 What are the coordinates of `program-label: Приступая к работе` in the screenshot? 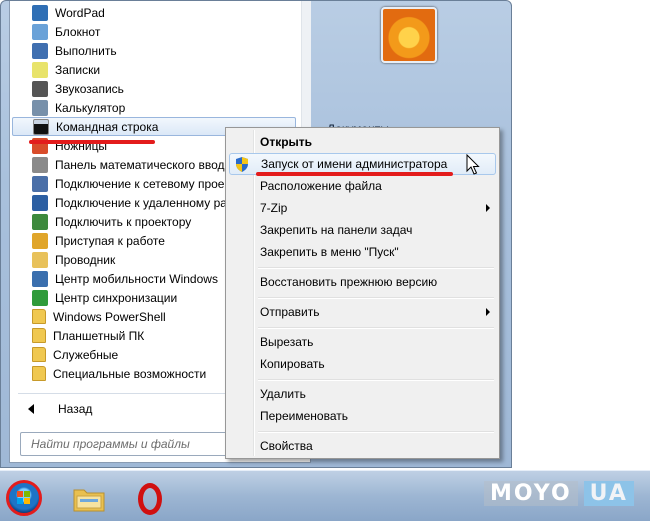 It's located at (110, 240).